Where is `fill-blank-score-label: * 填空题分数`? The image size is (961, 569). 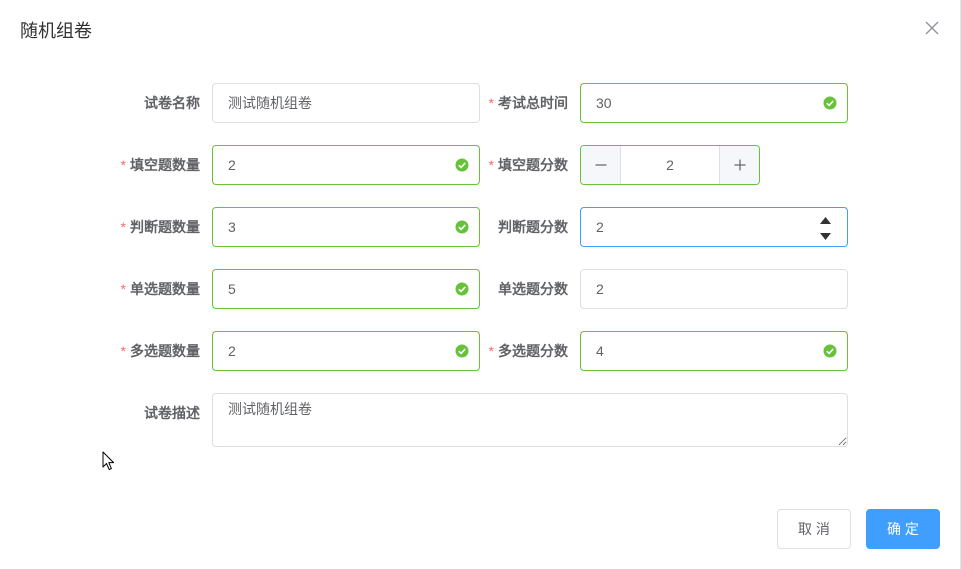 fill-blank-score-label: * 填空题分数 is located at coordinates (528, 165).